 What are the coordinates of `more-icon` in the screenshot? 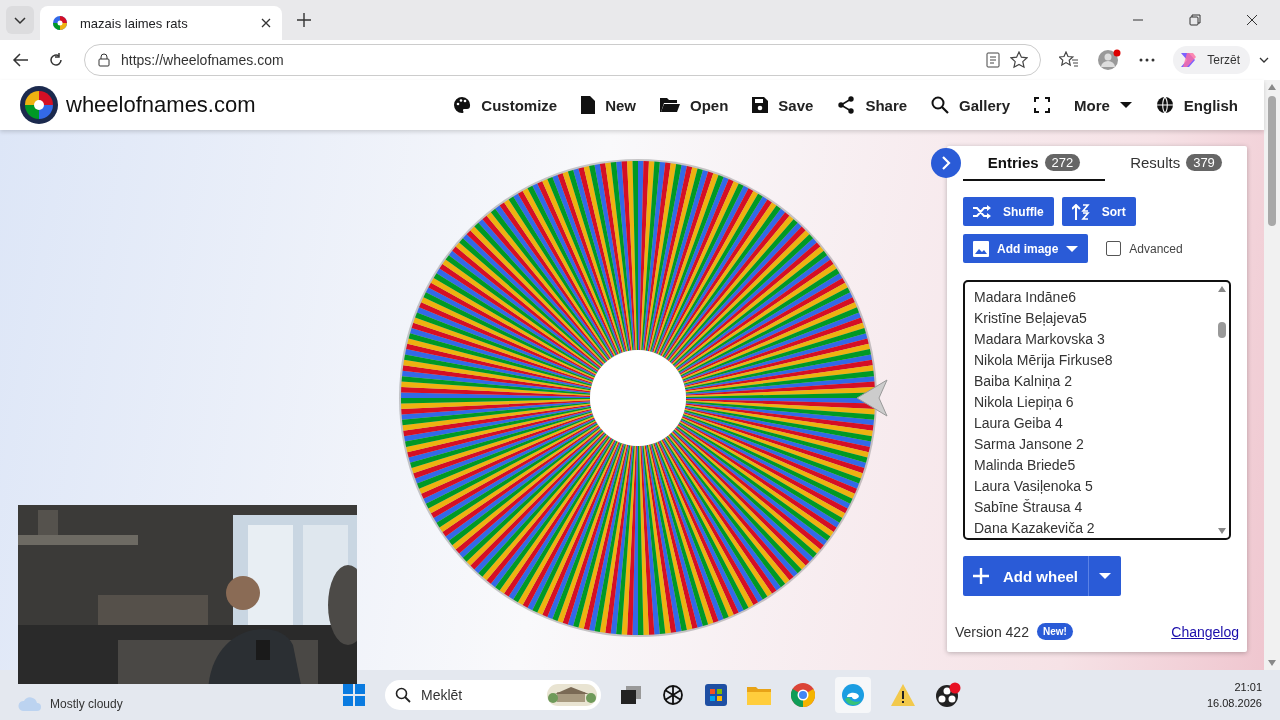 It's located at (1147, 60).